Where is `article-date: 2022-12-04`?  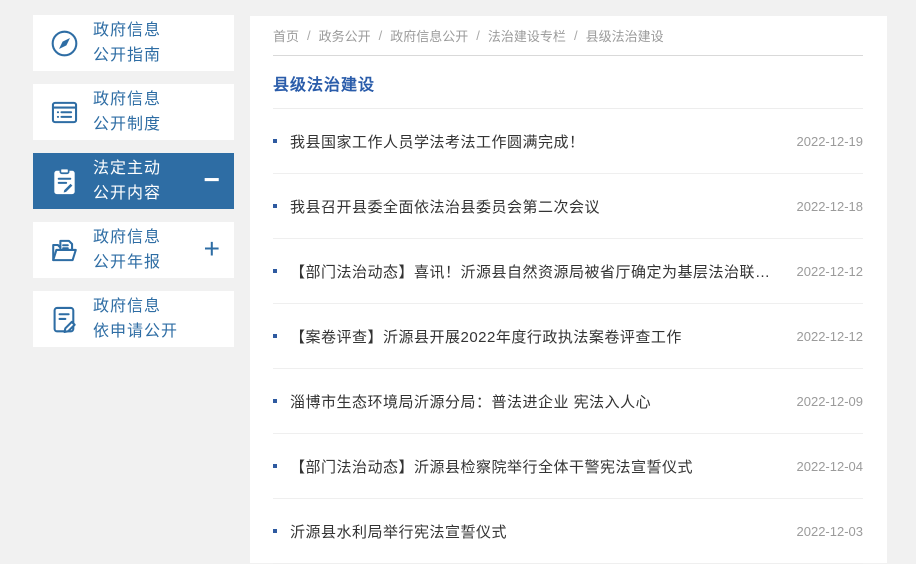
article-date: 2022-12-04 is located at coordinates (830, 466).